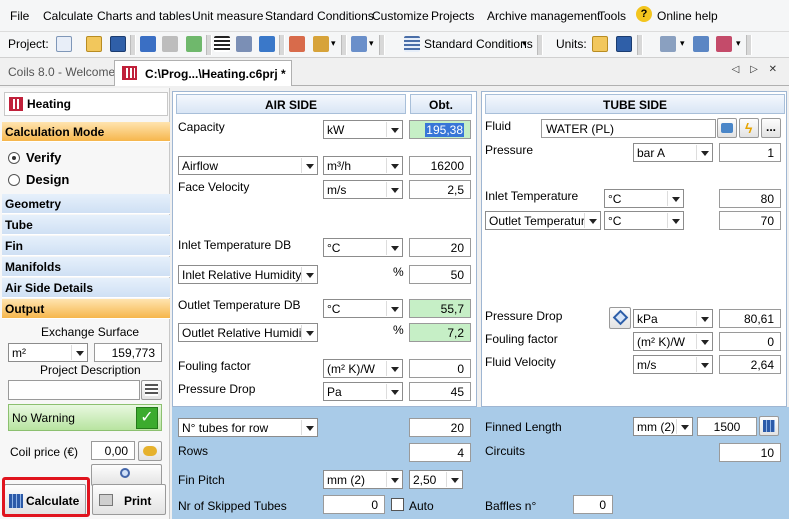 The image size is (789, 519). What do you see at coordinates (354, 504) in the screenshot?
I see `skipped-tubes-input: 0` at bounding box center [354, 504].